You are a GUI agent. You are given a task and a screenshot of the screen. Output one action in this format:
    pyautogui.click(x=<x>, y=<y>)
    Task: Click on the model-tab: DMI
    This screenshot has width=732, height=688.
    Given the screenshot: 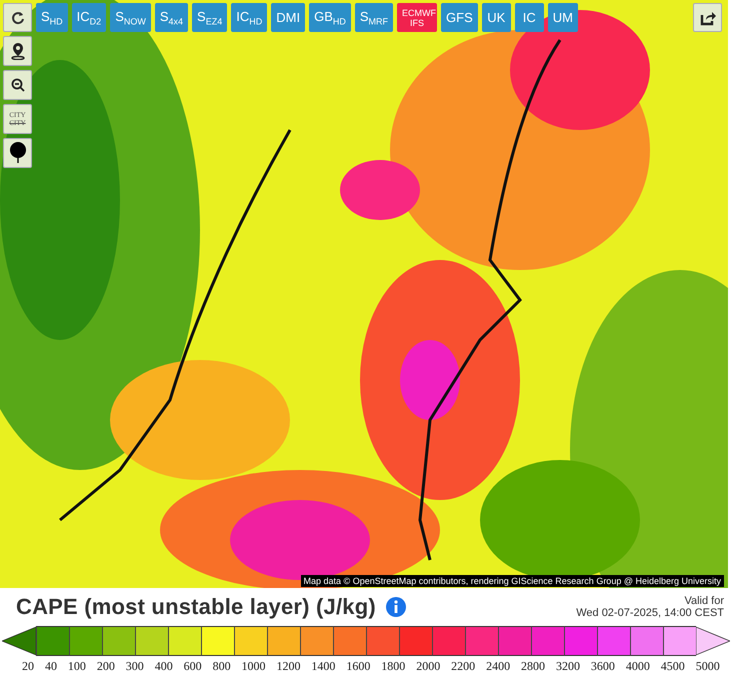 What is the action you would take?
    pyautogui.click(x=288, y=17)
    